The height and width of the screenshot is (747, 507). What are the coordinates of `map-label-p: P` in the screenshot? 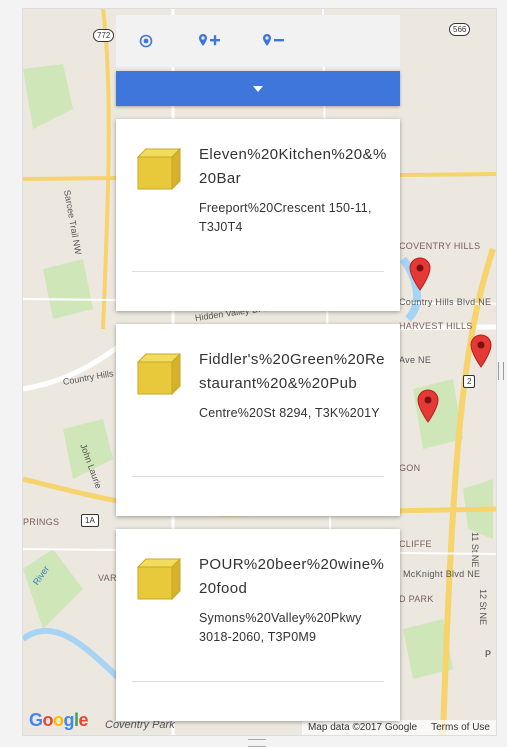 It's located at (488, 654).